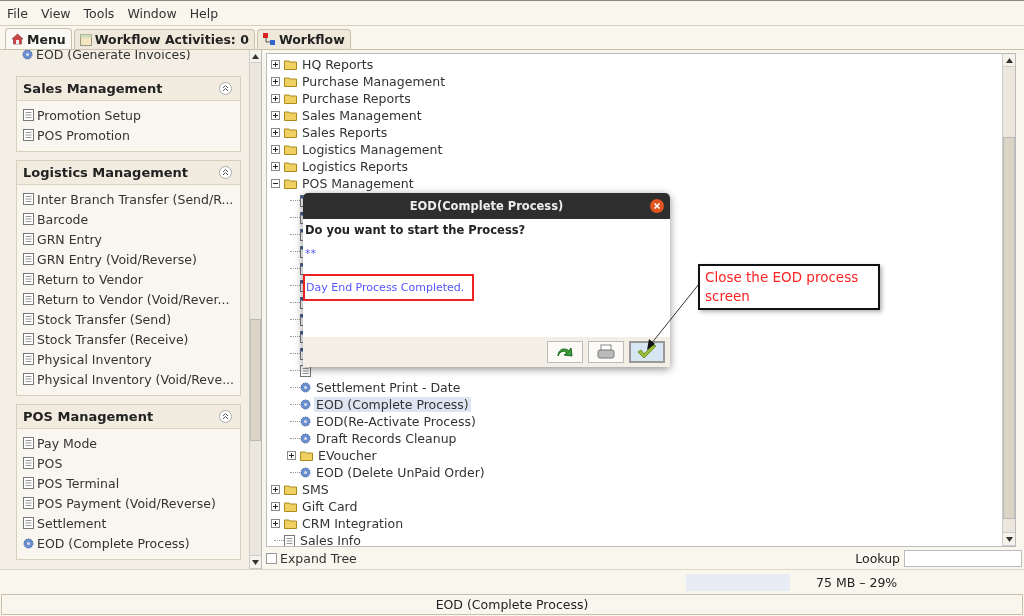  I want to click on sidebar-item: Stock Transfer (Send), so click(128, 319).